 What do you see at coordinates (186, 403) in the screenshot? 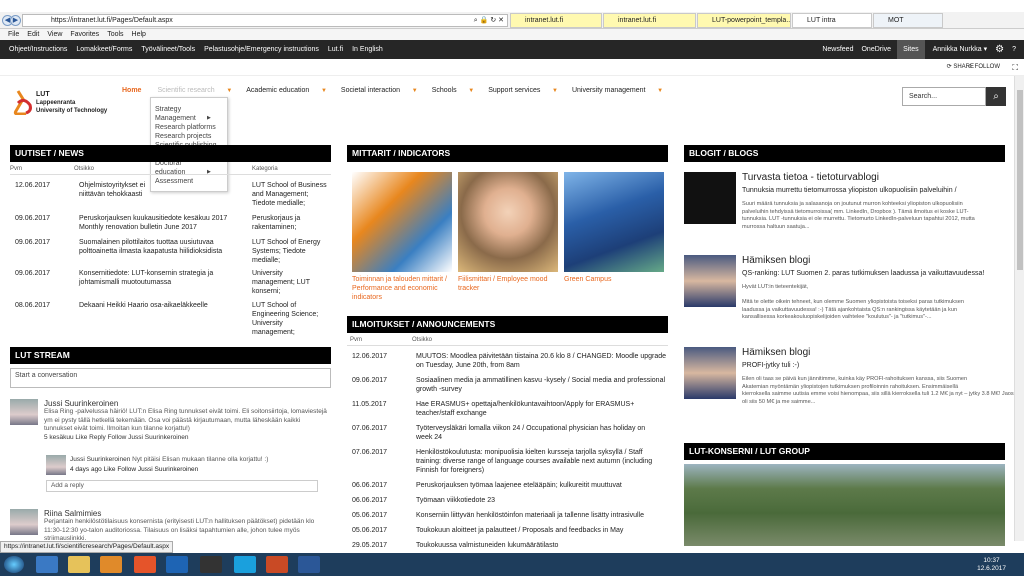
I see `post-author: Jussi Suurinkeroinen` at bounding box center [186, 403].